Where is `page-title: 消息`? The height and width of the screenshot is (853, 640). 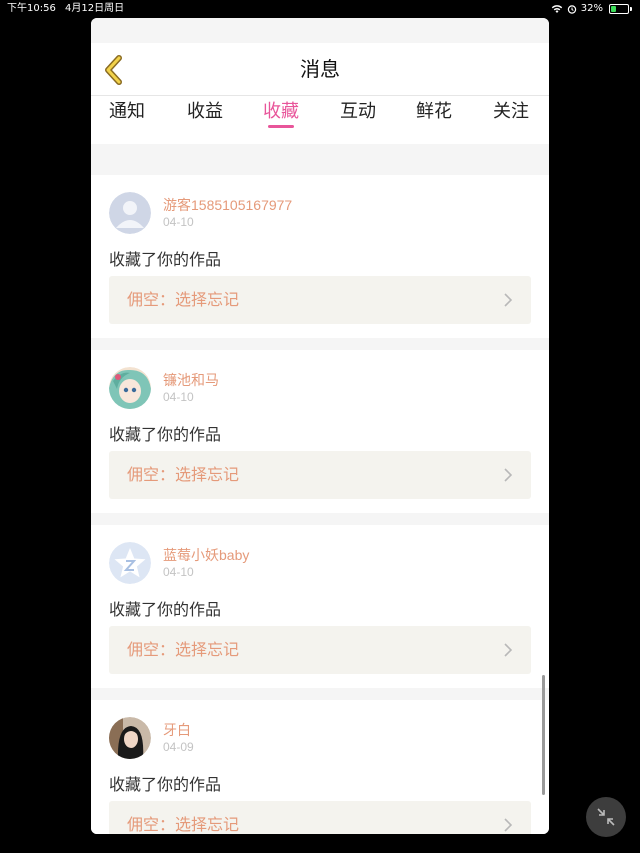 page-title: 消息 is located at coordinates (320, 69).